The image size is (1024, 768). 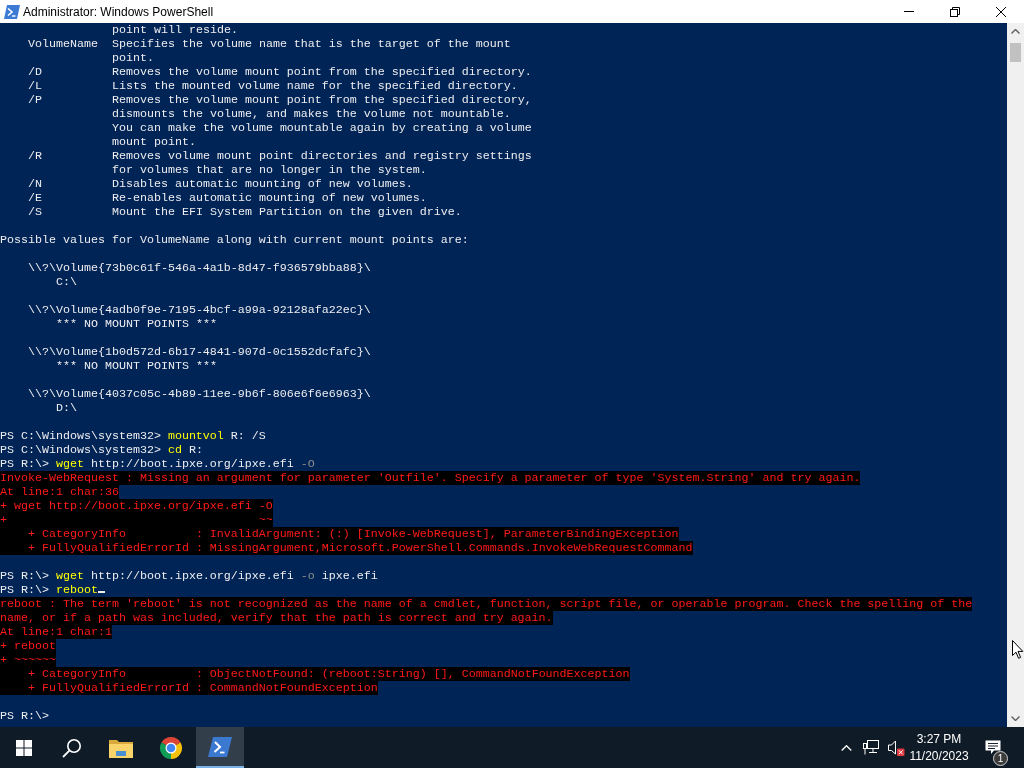 I want to click on command-text: reboot, so click(x=76, y=590).